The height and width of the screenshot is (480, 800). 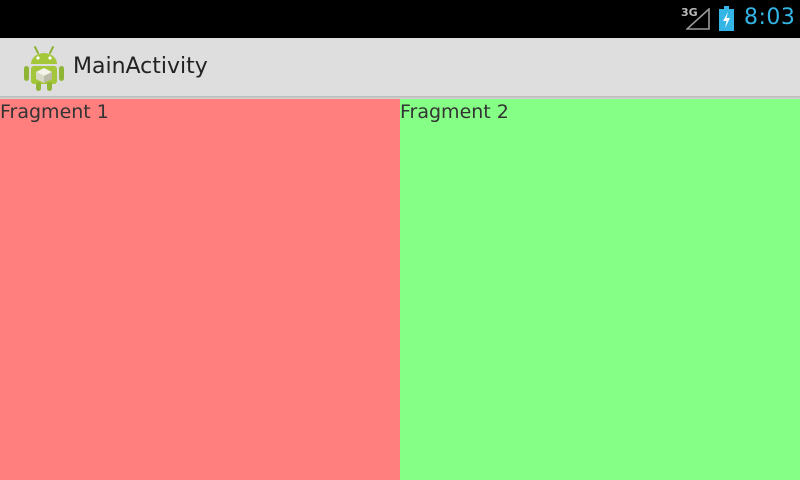 What do you see at coordinates (770, 17) in the screenshot?
I see `clock: 8:03` at bounding box center [770, 17].